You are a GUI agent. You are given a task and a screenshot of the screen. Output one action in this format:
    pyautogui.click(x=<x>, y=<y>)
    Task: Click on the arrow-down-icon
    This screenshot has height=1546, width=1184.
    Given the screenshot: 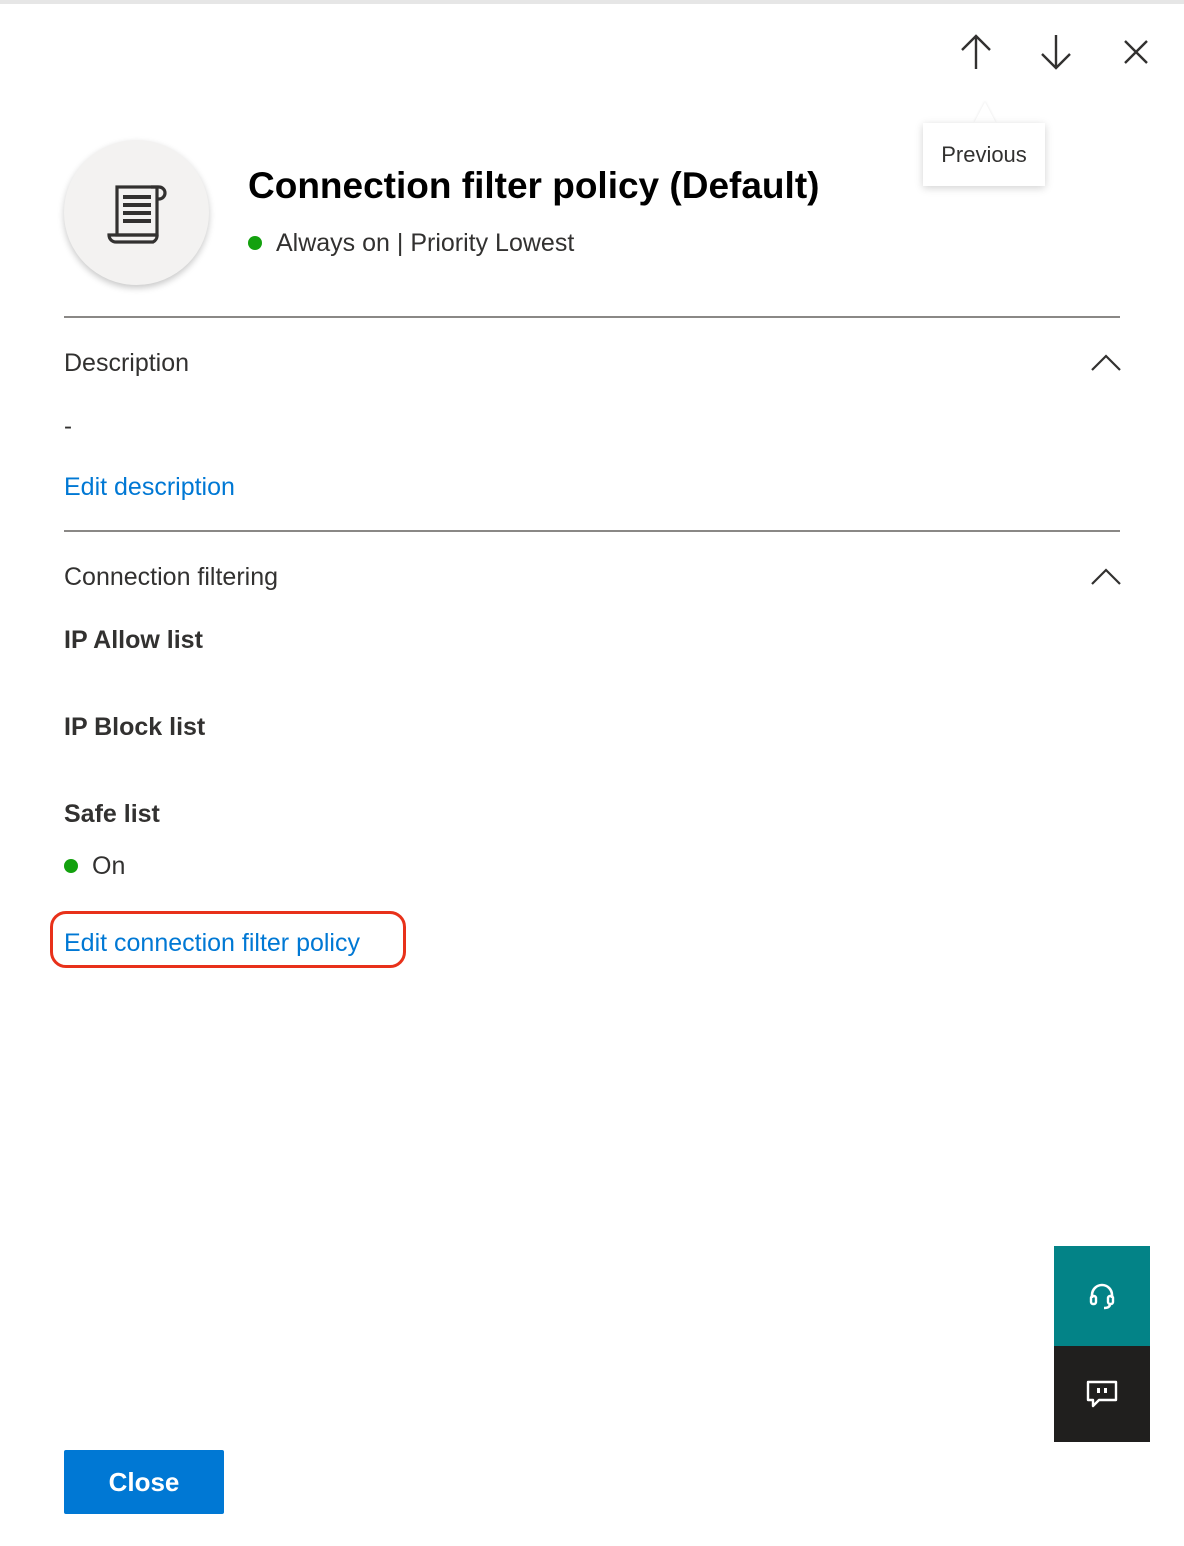 What is the action you would take?
    pyautogui.click(x=1056, y=52)
    